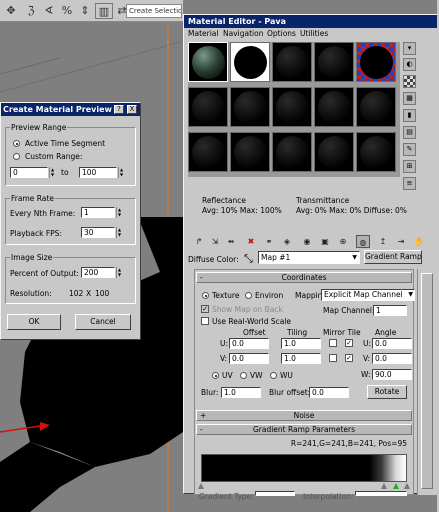 The height and width of the screenshot is (512, 439). Describe the element at coordinates (311, 21) in the screenshot. I see `material-editor-titlebar: Material Editor - Pava` at that location.